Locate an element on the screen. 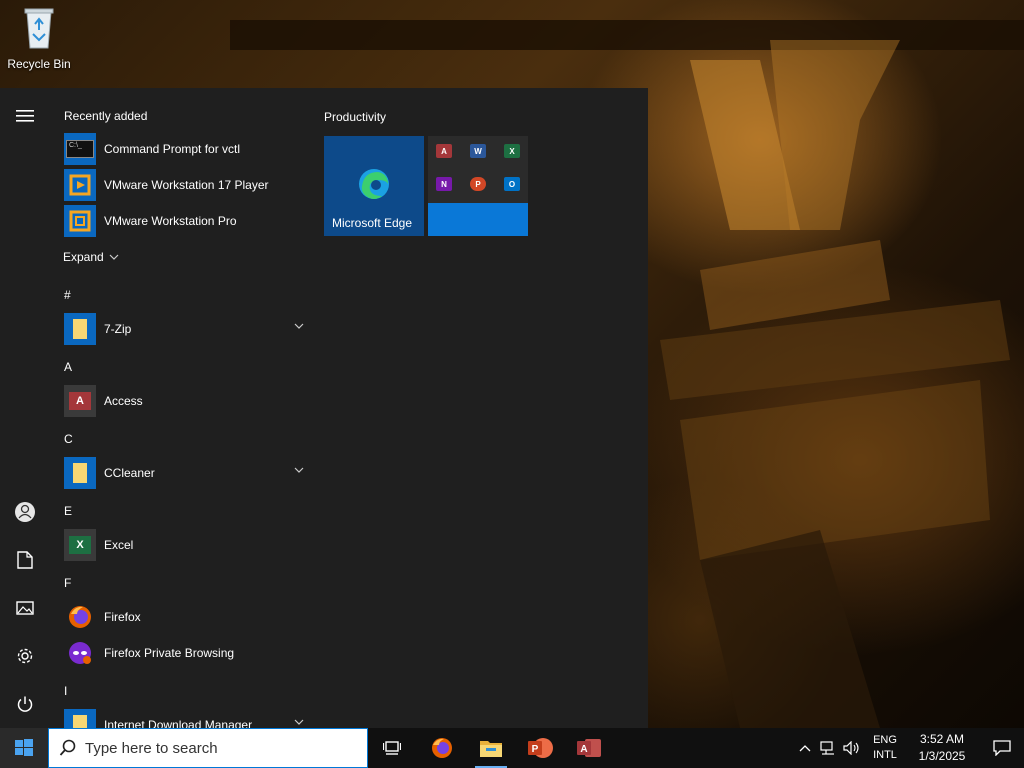  taskbar-firefox is located at coordinates (442, 748).